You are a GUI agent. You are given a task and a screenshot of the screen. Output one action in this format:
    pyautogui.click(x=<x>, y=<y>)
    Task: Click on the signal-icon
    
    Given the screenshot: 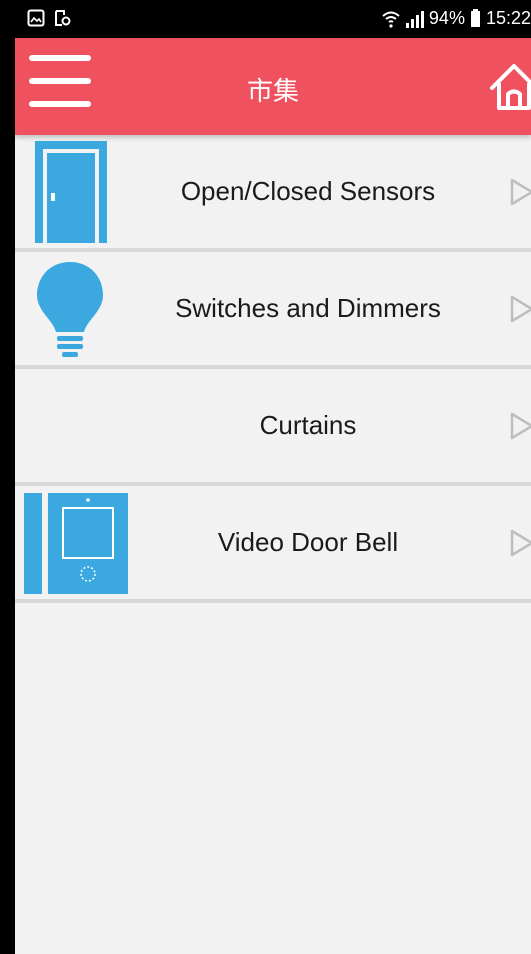 What is the action you would take?
    pyautogui.click(x=414, y=19)
    